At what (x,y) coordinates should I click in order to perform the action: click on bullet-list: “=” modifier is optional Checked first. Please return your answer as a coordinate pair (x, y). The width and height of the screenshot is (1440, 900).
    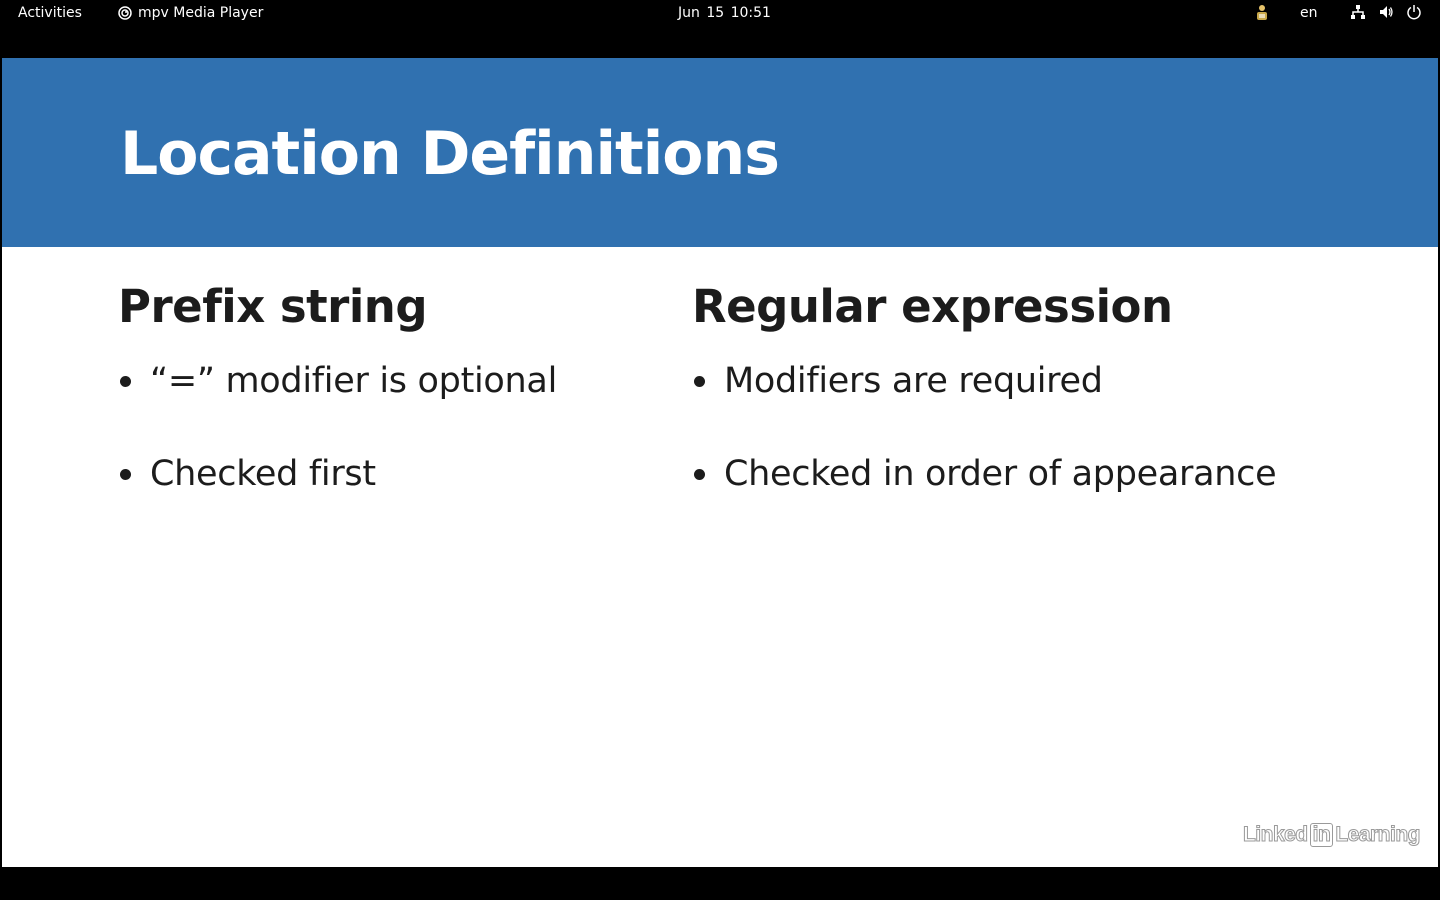
    Looking at the image, I should click on (388, 457).